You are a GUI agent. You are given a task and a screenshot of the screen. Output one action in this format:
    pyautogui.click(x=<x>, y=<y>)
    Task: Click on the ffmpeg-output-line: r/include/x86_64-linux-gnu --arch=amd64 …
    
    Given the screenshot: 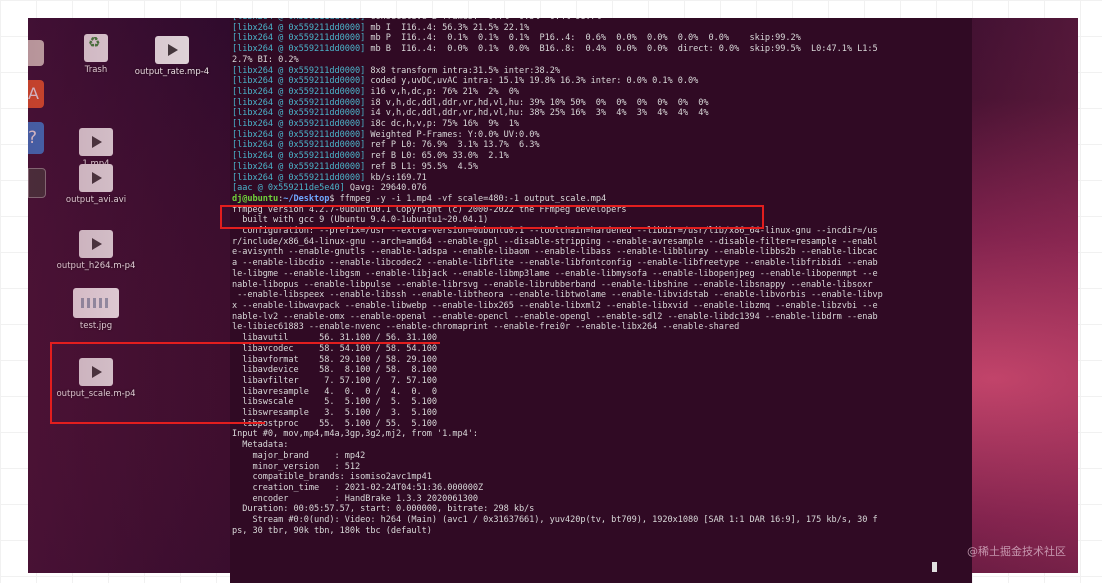 What is the action you would take?
    pyautogui.click(x=555, y=241)
    